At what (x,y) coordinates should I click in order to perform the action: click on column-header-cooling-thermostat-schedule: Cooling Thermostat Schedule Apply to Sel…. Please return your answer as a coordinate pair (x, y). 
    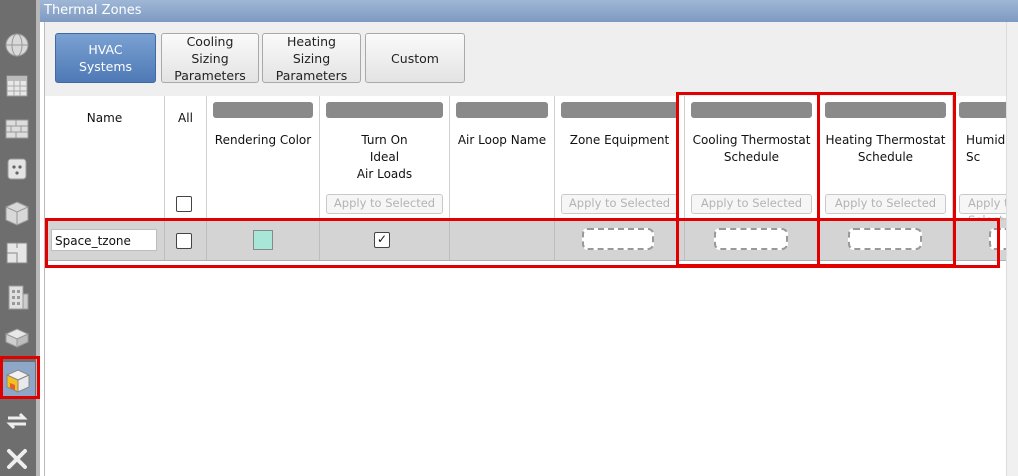
    Looking at the image, I should click on (752, 157).